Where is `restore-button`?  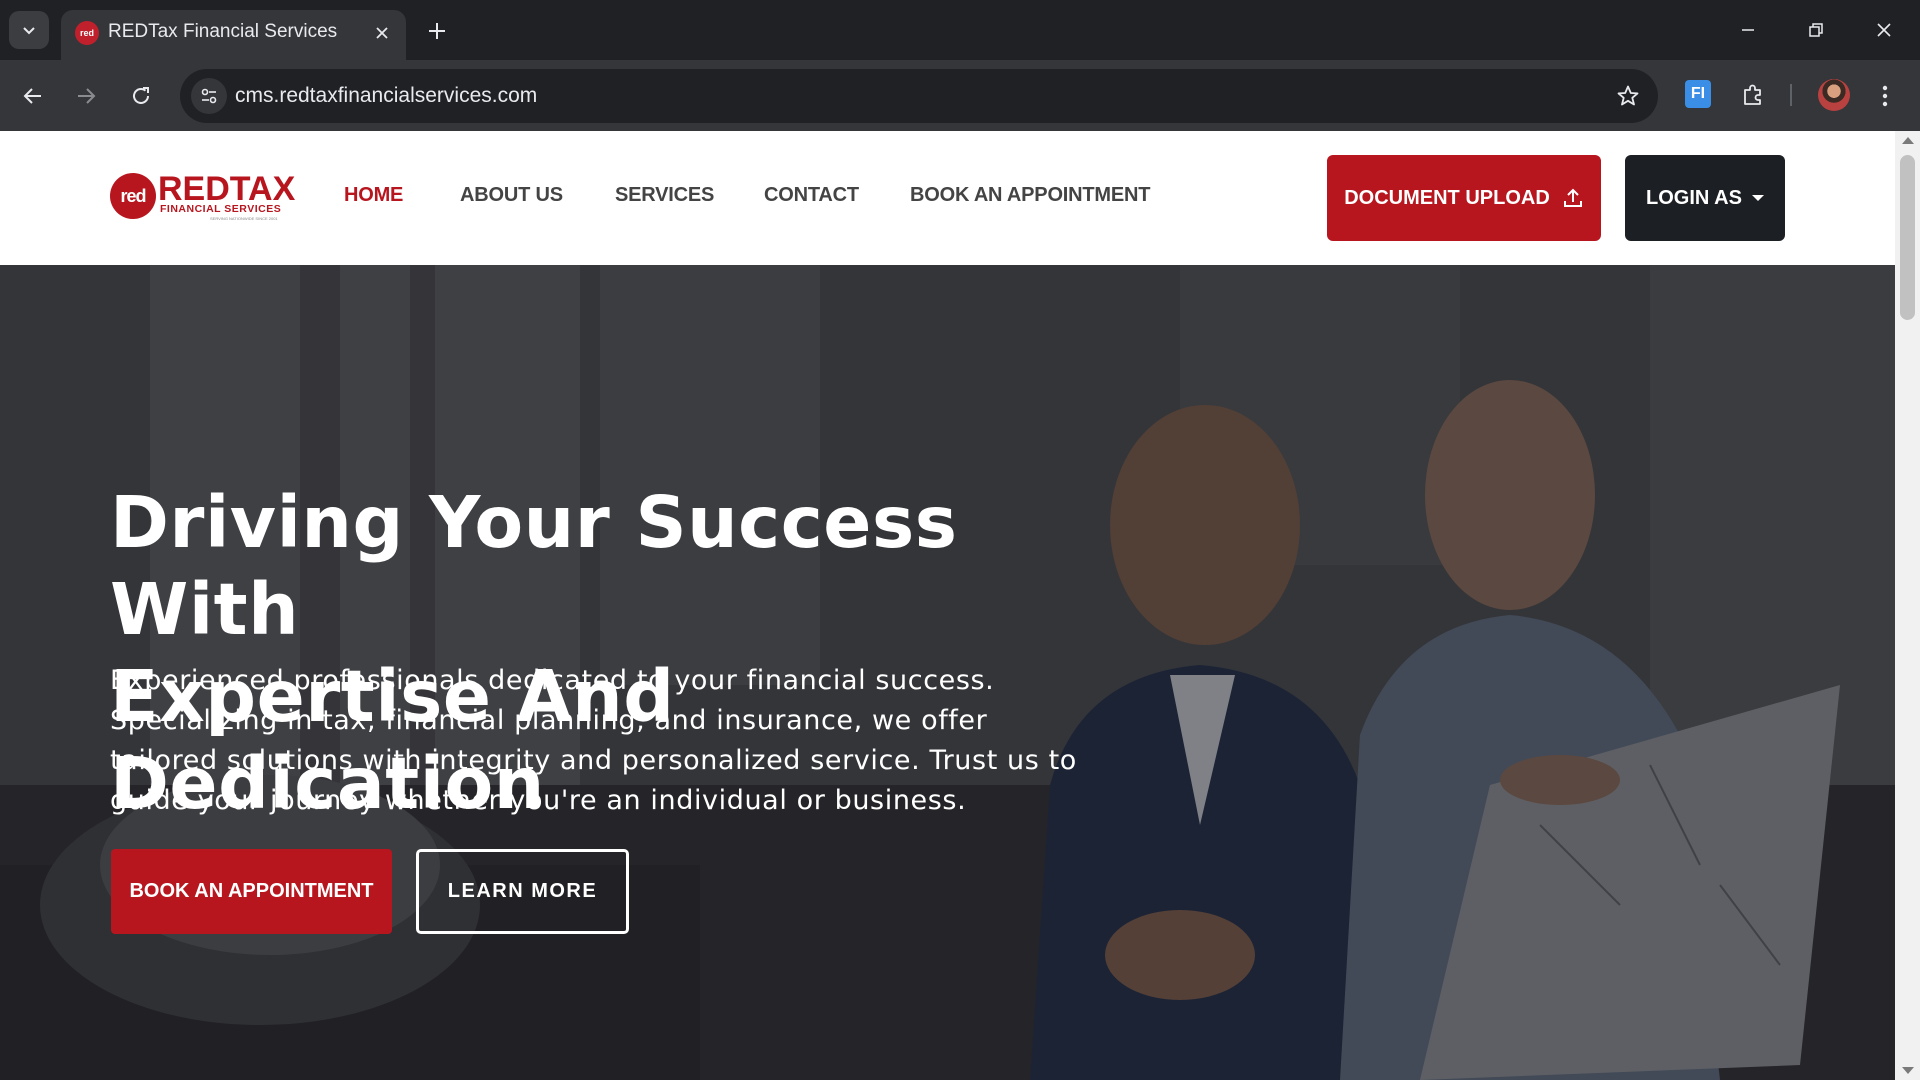 restore-button is located at coordinates (1816, 30).